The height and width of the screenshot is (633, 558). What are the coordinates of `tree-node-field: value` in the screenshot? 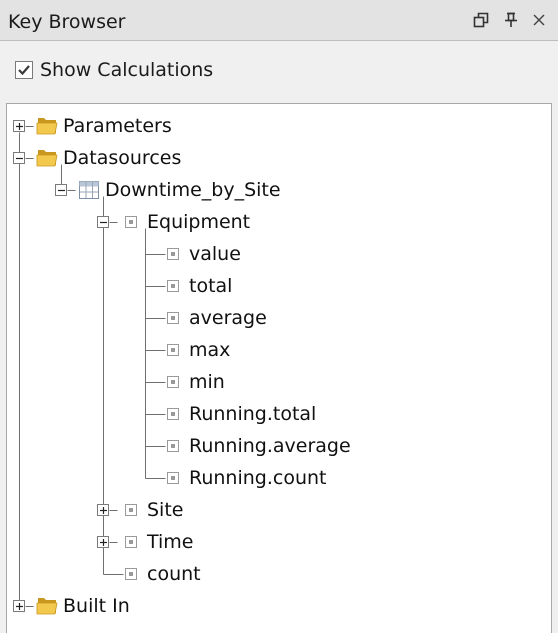 It's located at (215, 254).